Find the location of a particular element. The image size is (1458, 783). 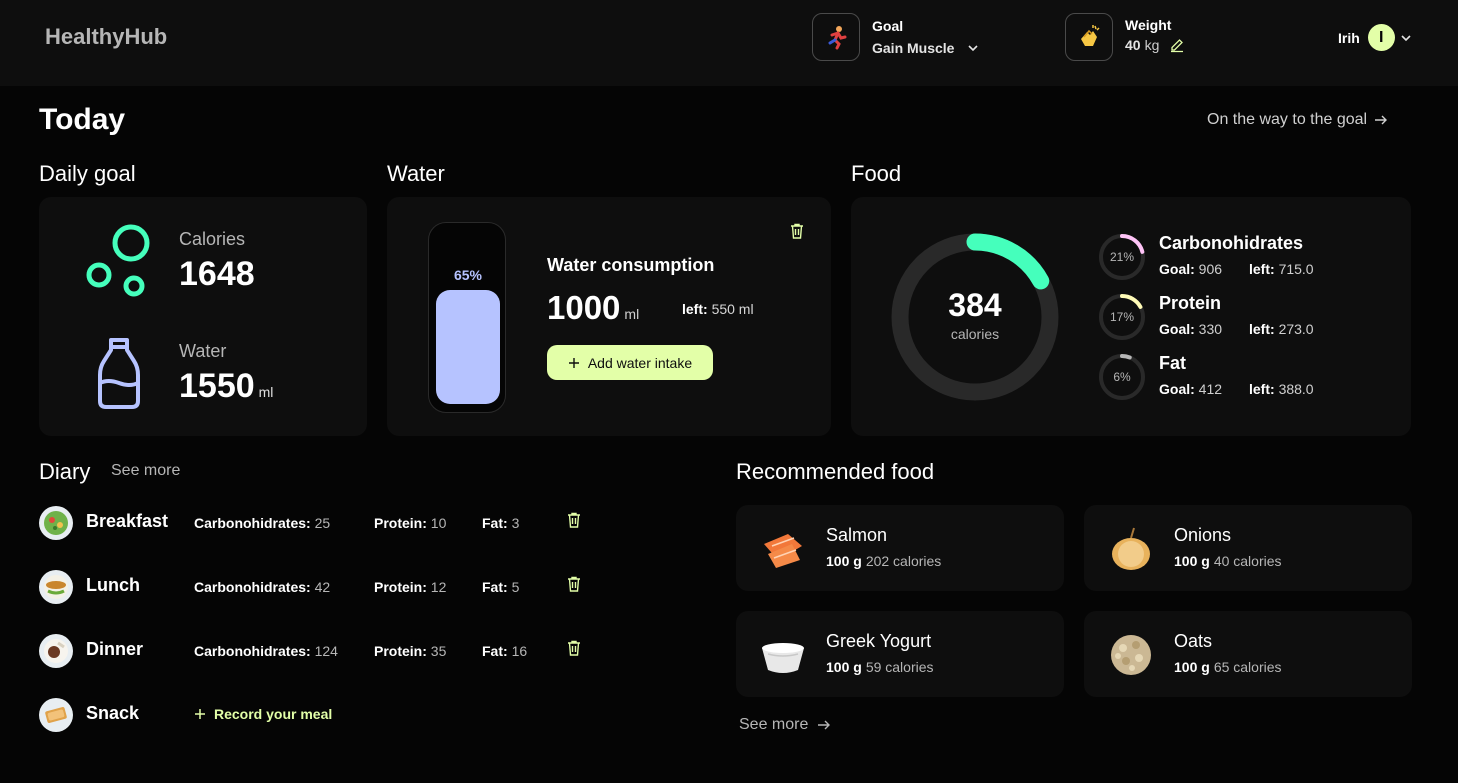

edit-pencil-icon is located at coordinates (1177, 45).